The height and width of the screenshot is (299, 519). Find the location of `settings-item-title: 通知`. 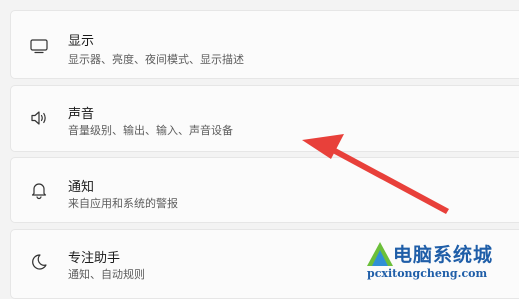

settings-item-title: 通知 is located at coordinates (81, 187).